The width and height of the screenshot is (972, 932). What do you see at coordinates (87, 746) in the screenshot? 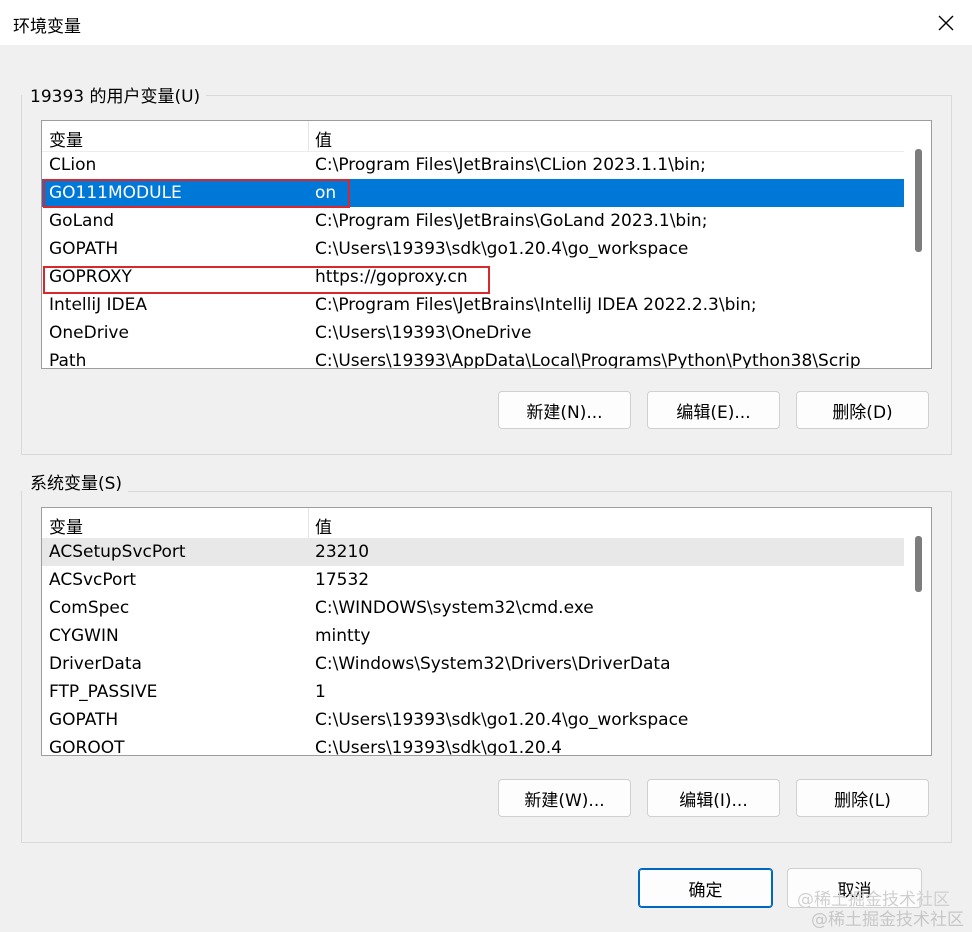
I see `row-name: GOROOT` at bounding box center [87, 746].